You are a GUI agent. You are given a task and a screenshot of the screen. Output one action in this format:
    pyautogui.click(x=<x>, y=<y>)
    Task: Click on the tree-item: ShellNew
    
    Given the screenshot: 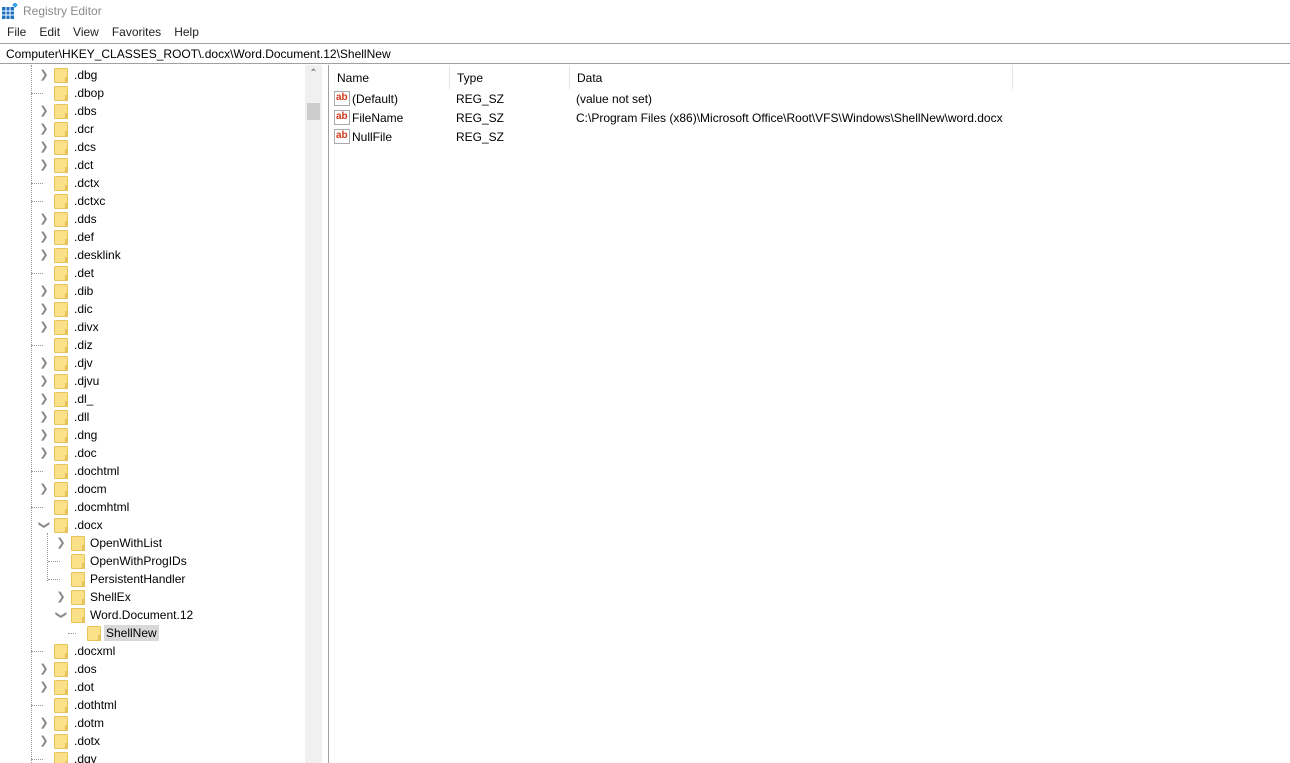 What is the action you would take?
    pyautogui.click(x=152, y=633)
    